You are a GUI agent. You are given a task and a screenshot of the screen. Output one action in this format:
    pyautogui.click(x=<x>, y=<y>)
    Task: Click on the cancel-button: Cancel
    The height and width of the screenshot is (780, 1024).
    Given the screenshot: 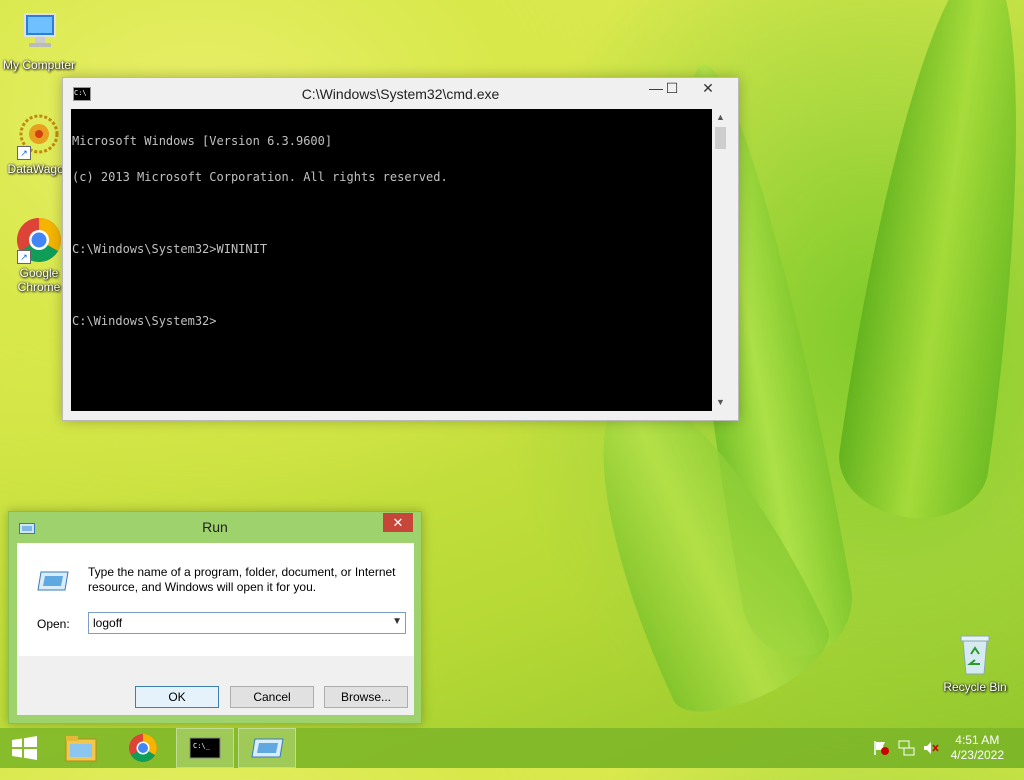 What is the action you would take?
    pyautogui.click(x=272, y=697)
    